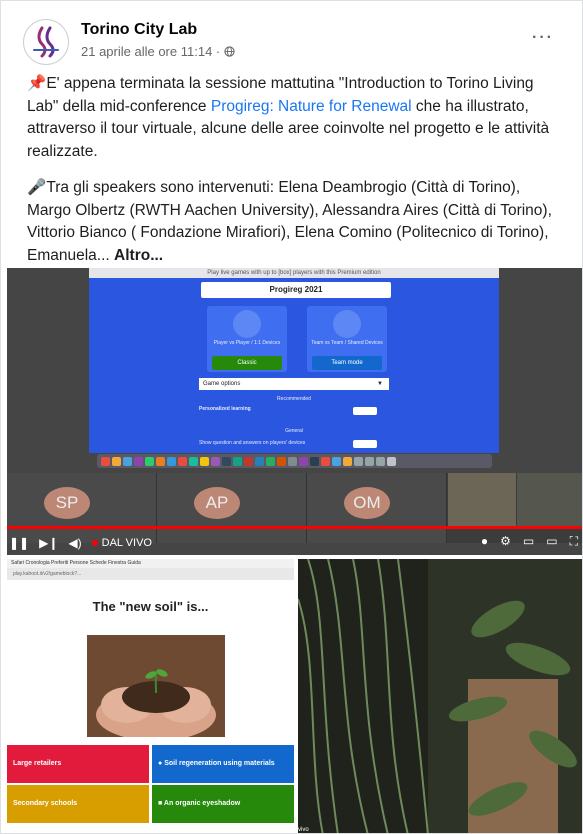 This screenshot has height=834, width=583. Describe the element at coordinates (150, 51) in the screenshot. I see `post-timestamp: 21 aprile alle ore 11:14 ·` at that location.